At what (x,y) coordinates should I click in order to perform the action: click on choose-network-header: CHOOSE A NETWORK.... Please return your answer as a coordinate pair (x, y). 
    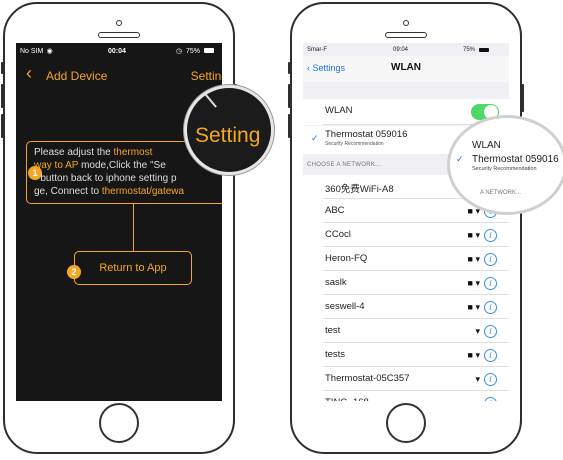
    Looking at the image, I should click on (344, 165).